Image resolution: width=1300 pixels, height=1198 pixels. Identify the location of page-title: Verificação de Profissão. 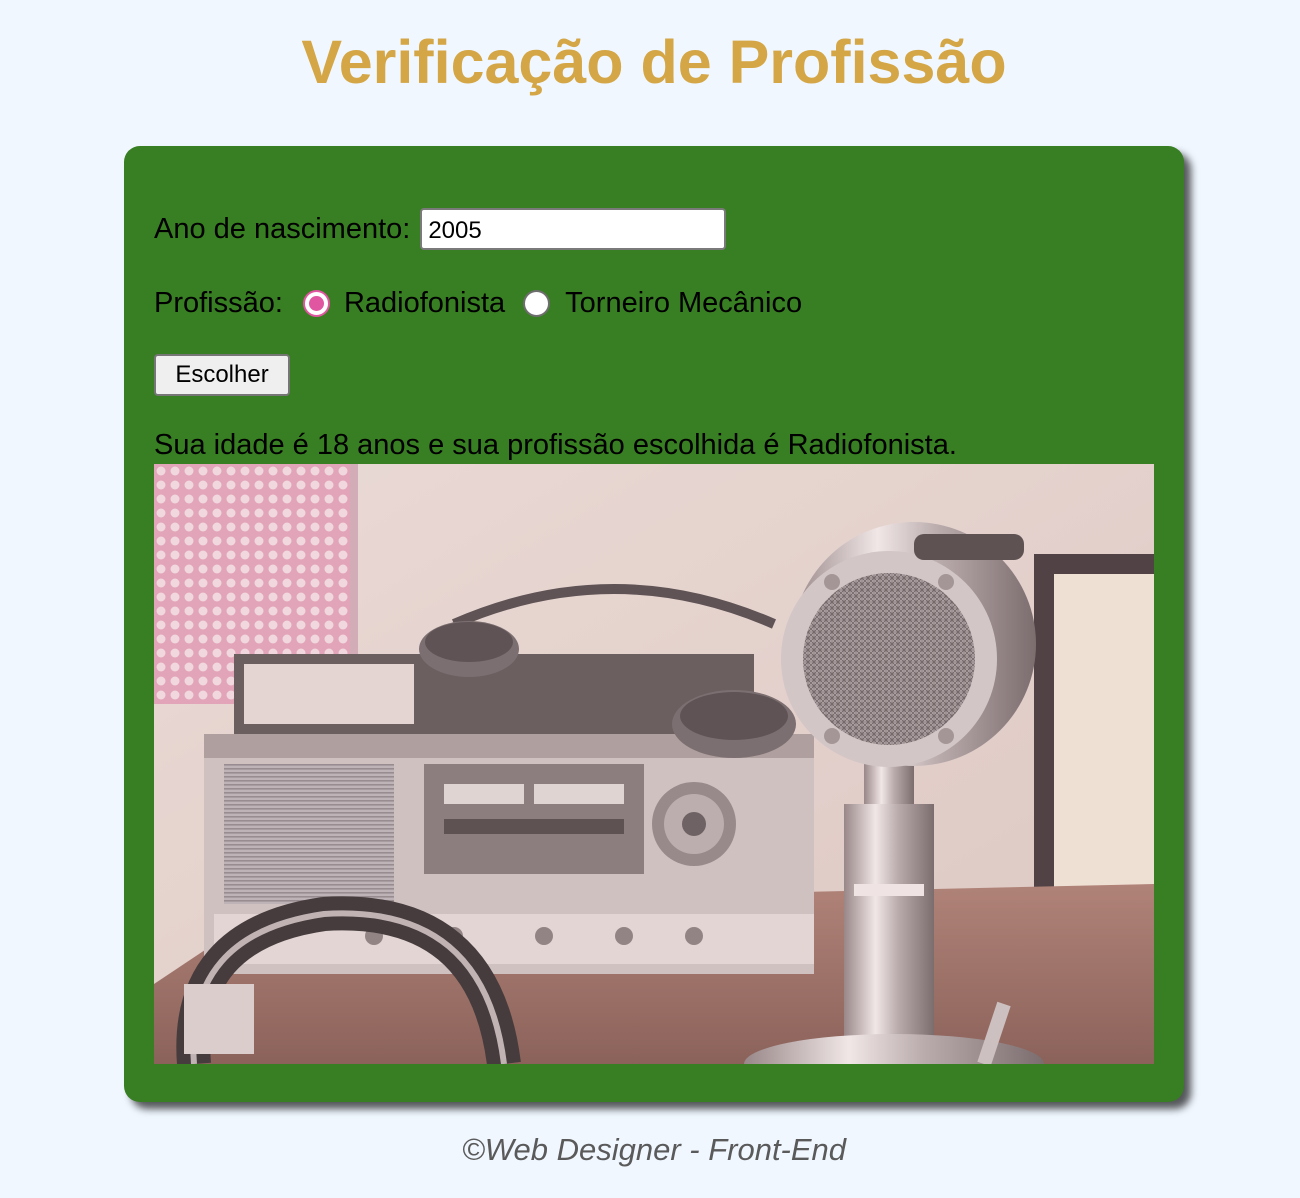
(654, 62).